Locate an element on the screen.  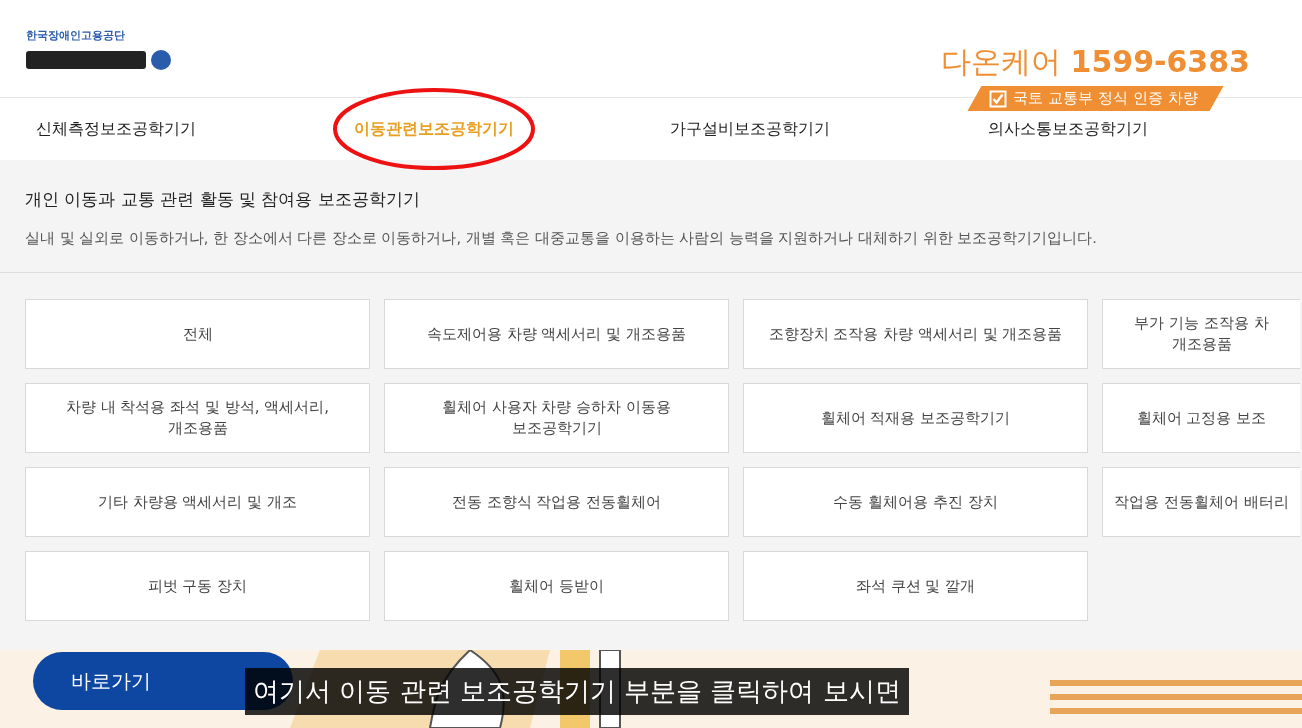
subcategory-card: 휠체어 등받이 is located at coordinates (556, 586).